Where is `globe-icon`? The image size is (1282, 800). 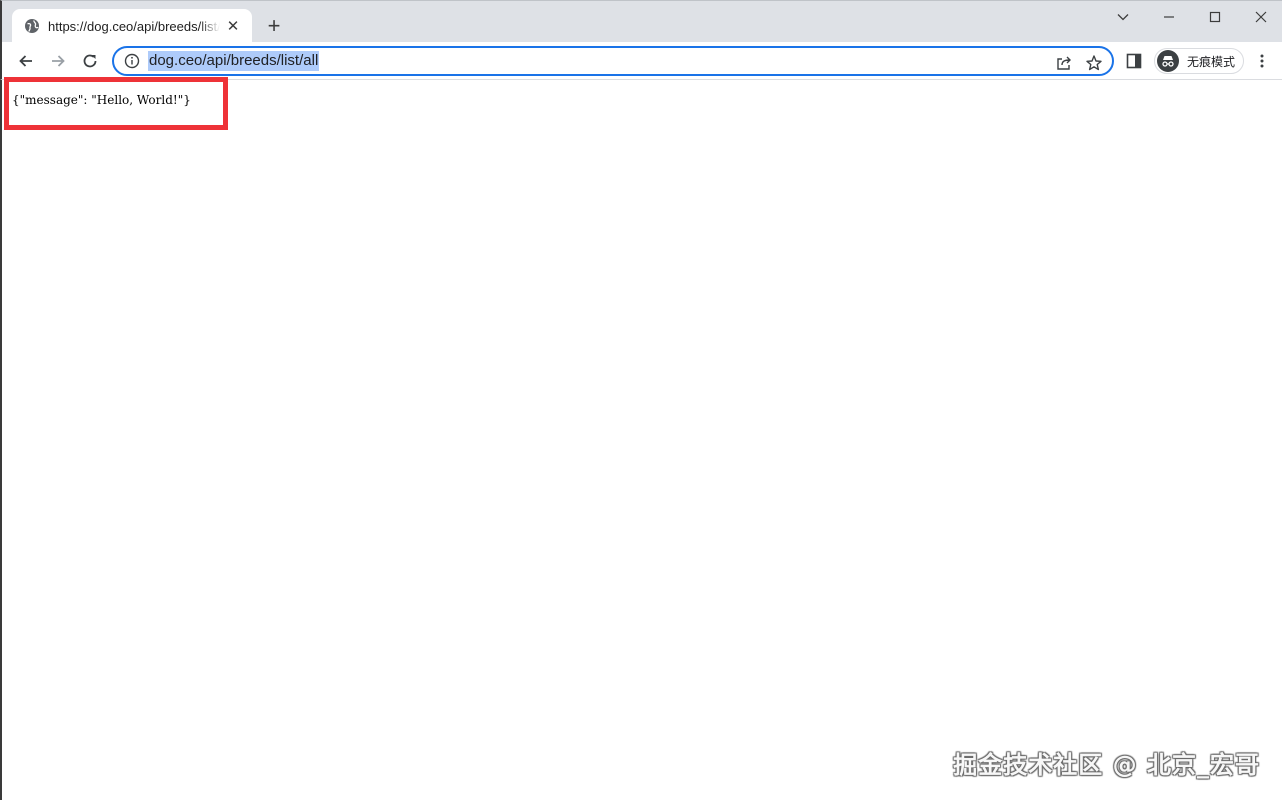 globe-icon is located at coordinates (32, 26).